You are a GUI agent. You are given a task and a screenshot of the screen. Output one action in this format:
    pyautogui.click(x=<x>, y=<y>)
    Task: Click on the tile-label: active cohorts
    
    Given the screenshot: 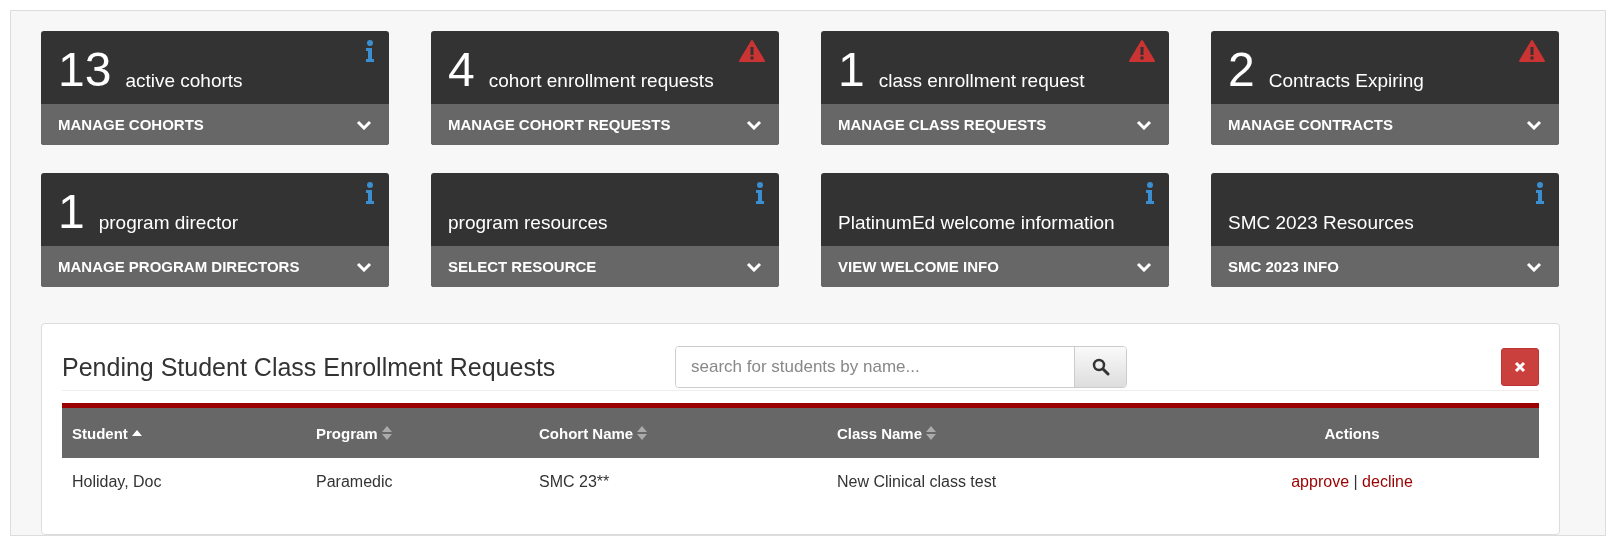 What is the action you would take?
    pyautogui.click(x=184, y=81)
    